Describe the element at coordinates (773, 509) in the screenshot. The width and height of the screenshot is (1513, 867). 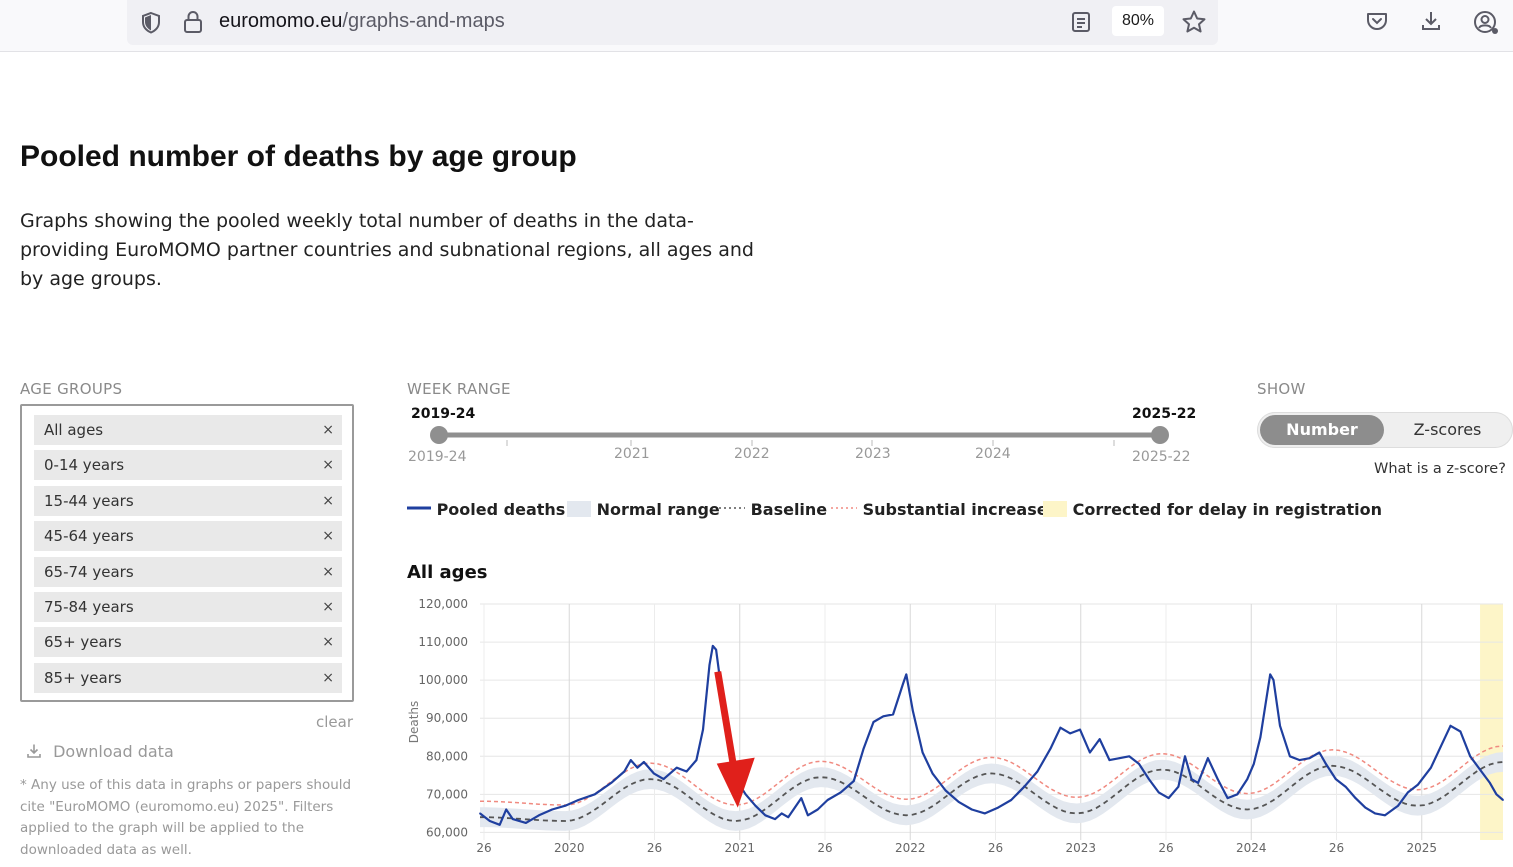
I see `legend-baseline: Baseline` at that location.